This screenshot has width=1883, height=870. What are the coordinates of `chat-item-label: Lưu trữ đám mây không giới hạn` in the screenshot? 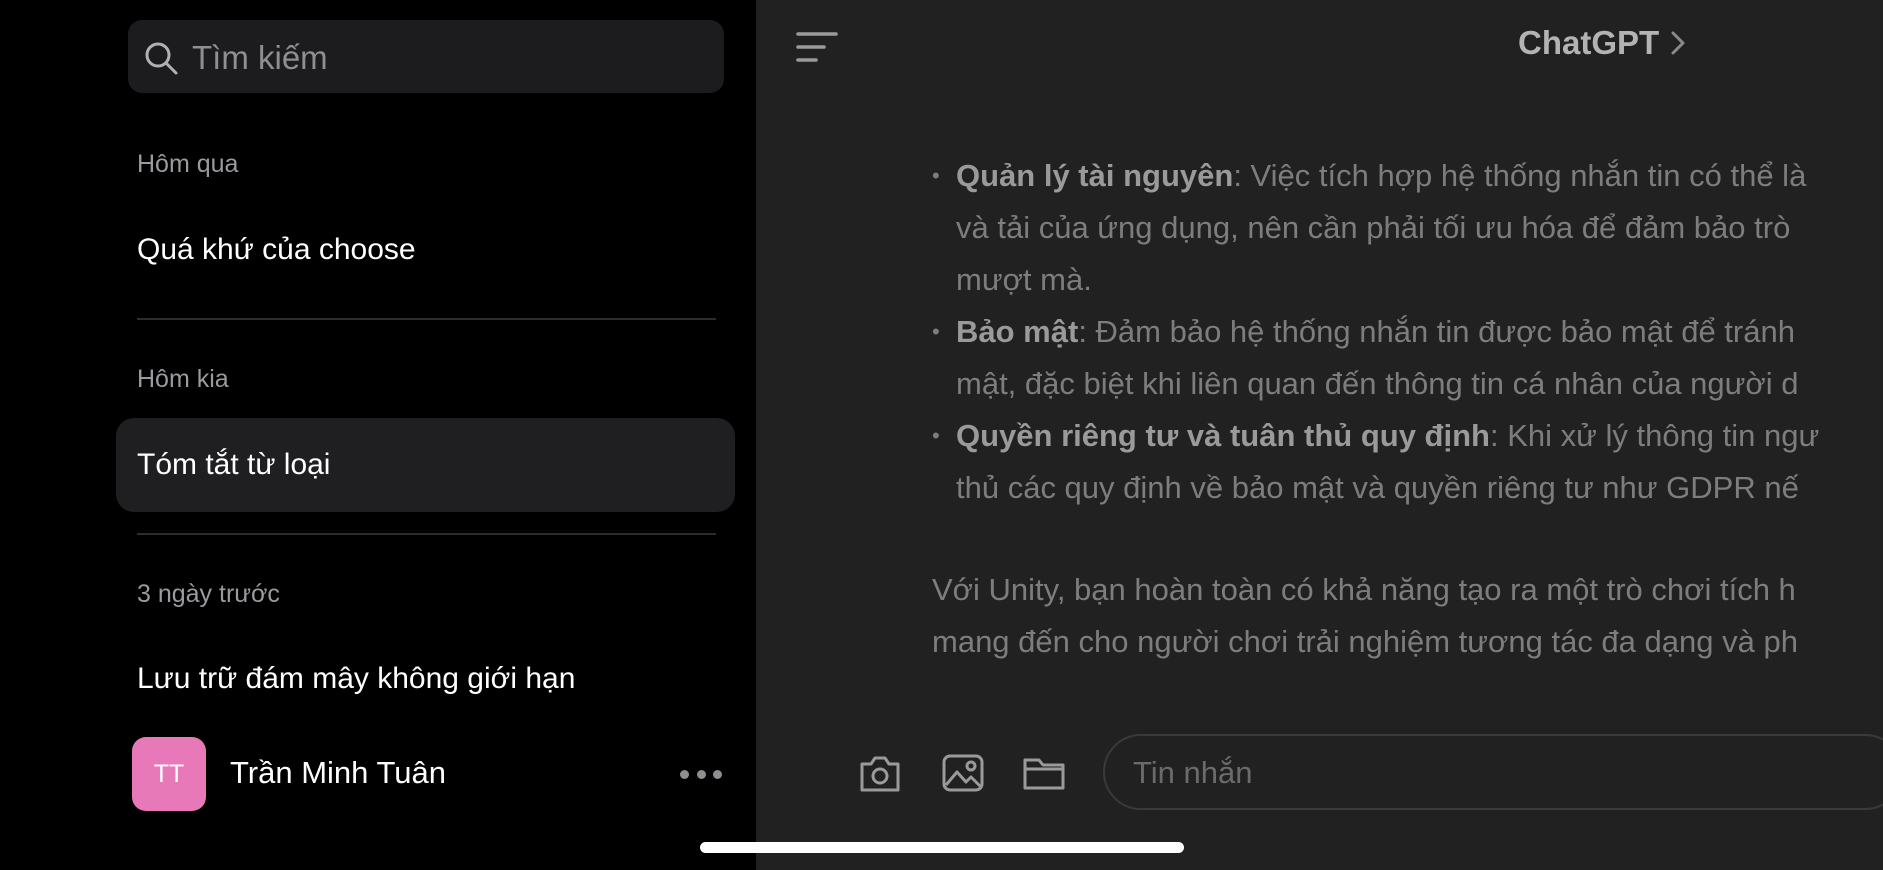 It's located at (356, 678).